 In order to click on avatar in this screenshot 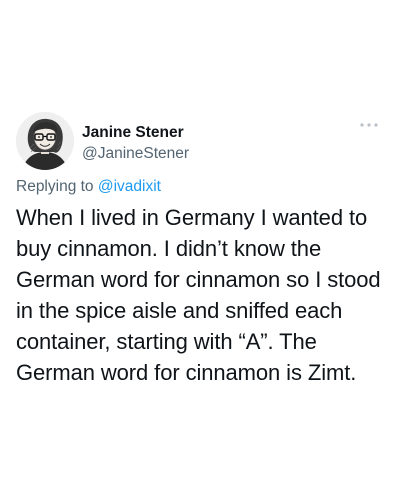, I will do `click(45, 141)`.